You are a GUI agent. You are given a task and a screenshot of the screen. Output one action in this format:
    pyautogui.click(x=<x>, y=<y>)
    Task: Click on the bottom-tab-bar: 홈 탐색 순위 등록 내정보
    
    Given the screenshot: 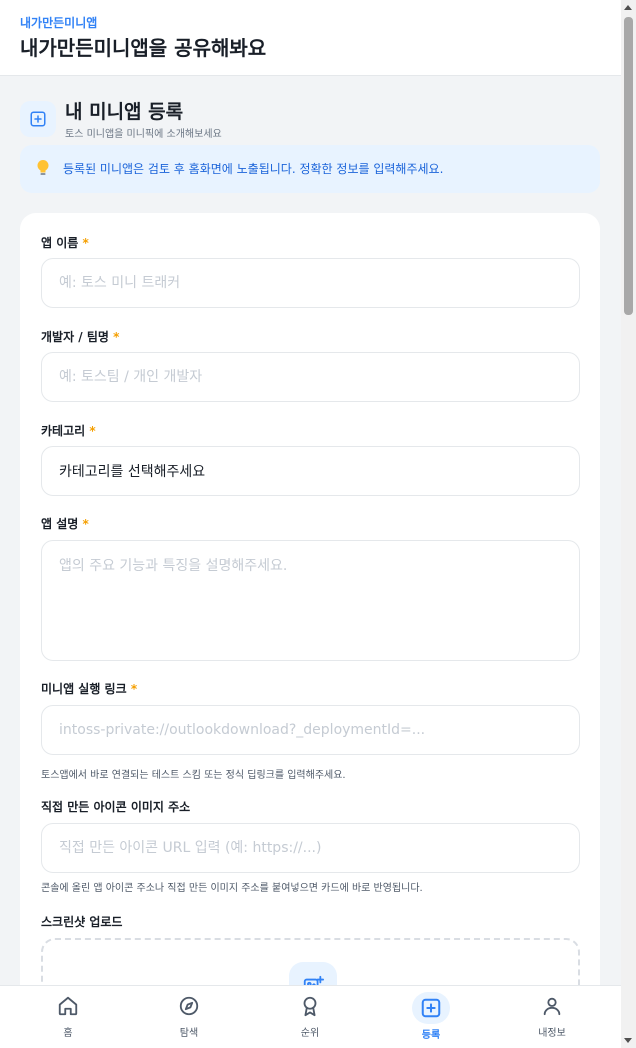 What is the action you would take?
    pyautogui.click(x=310, y=1016)
    